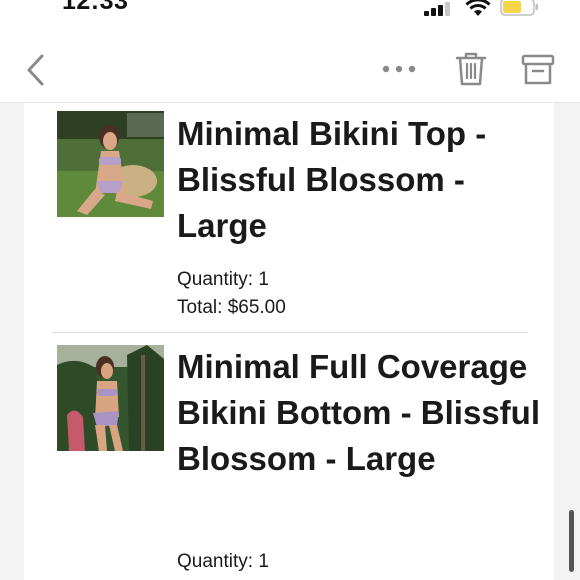  Describe the element at coordinates (471, 69) in the screenshot. I see `trash-icon` at that location.